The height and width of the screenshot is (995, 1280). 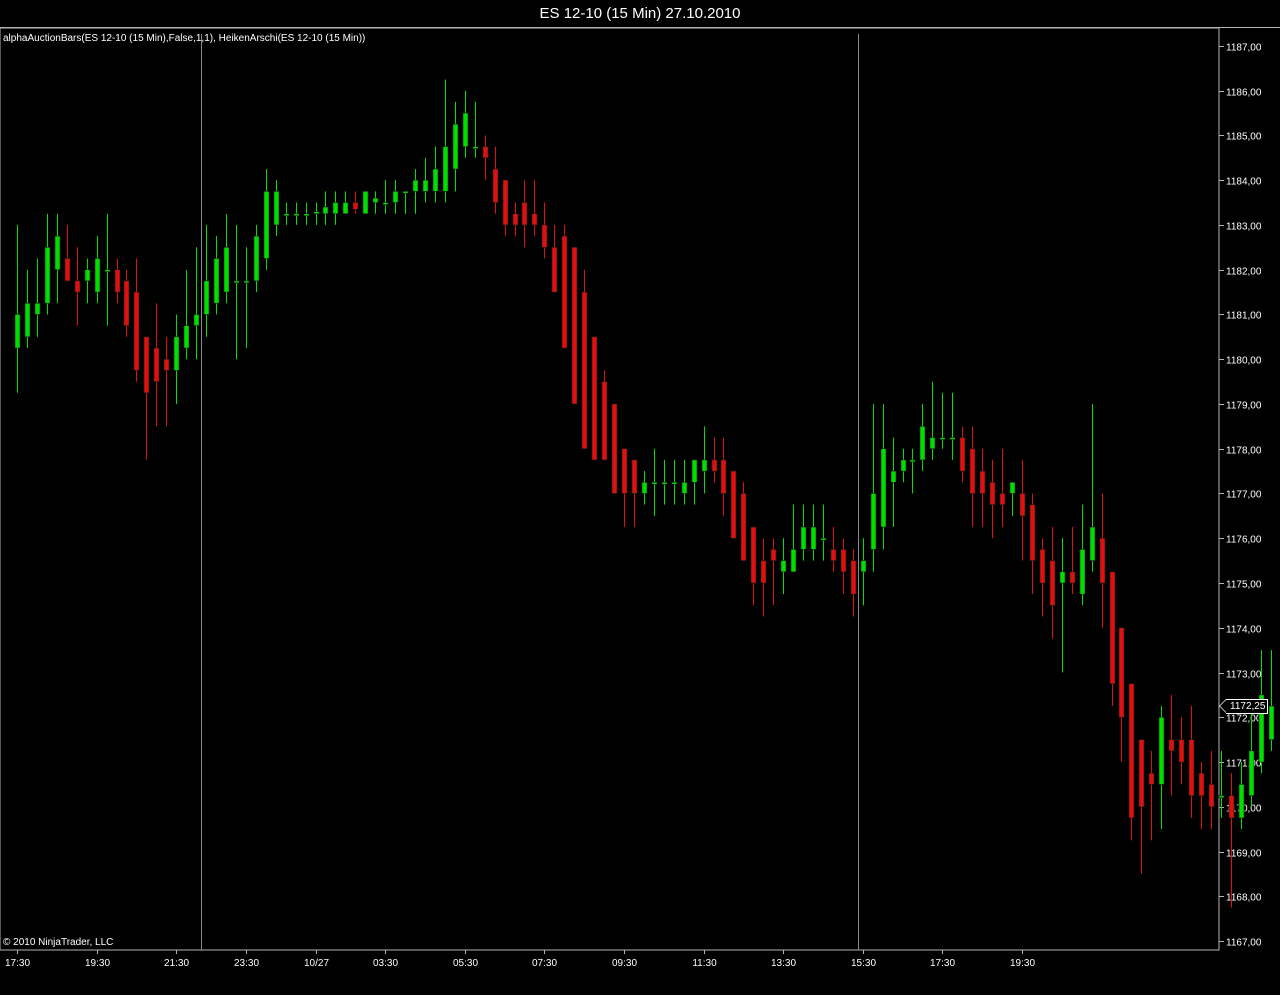 I want to click on x-tick-label: 13:30, so click(x=783, y=963).